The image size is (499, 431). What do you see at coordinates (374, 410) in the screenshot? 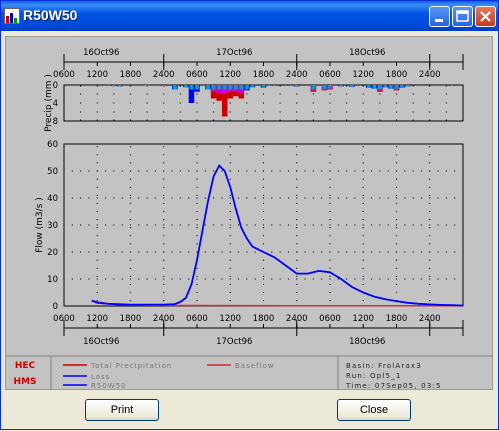
I see `close-button: Close` at bounding box center [374, 410].